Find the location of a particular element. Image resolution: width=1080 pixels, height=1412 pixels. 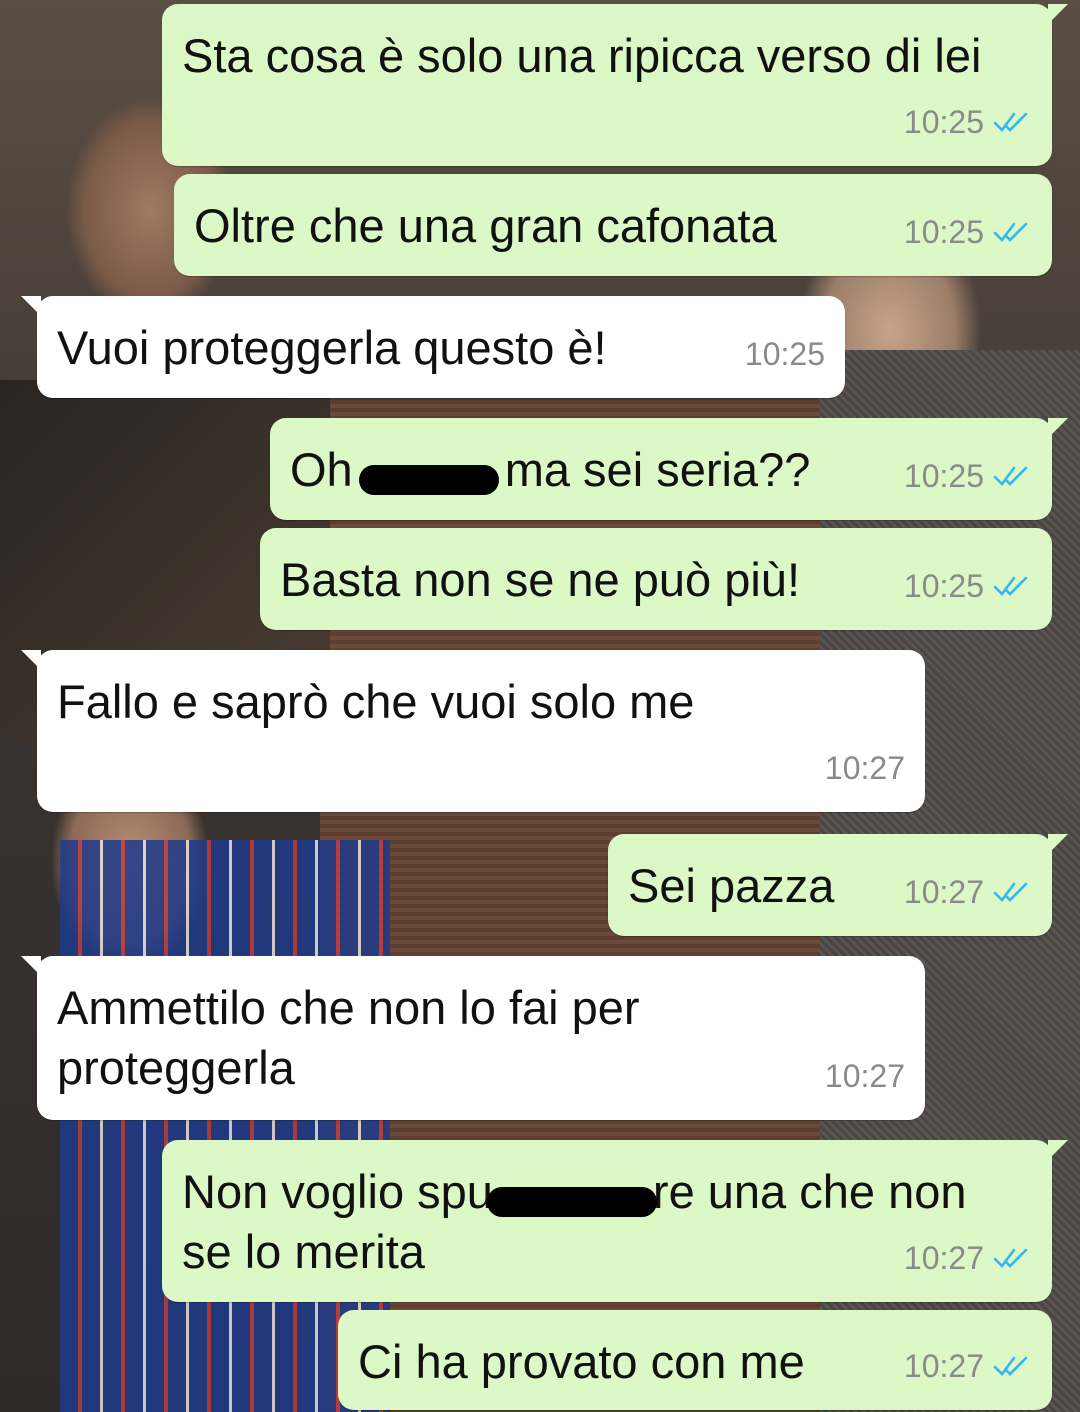

message-bubble-outgoing: Basta non se ne può più! 10:25 is located at coordinates (656, 579).